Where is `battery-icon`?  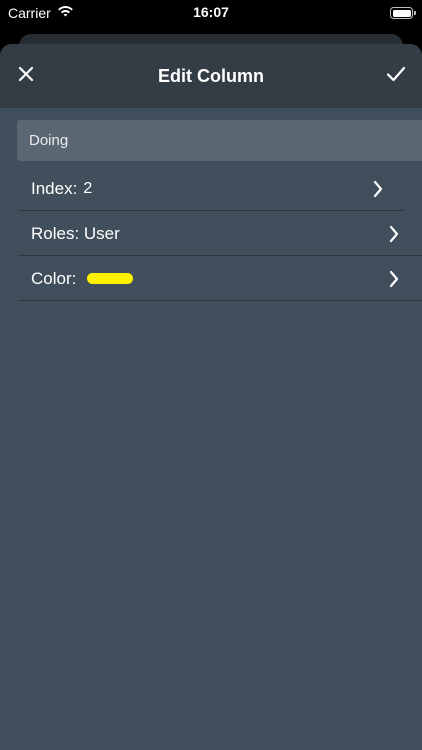 battery-icon is located at coordinates (403, 13).